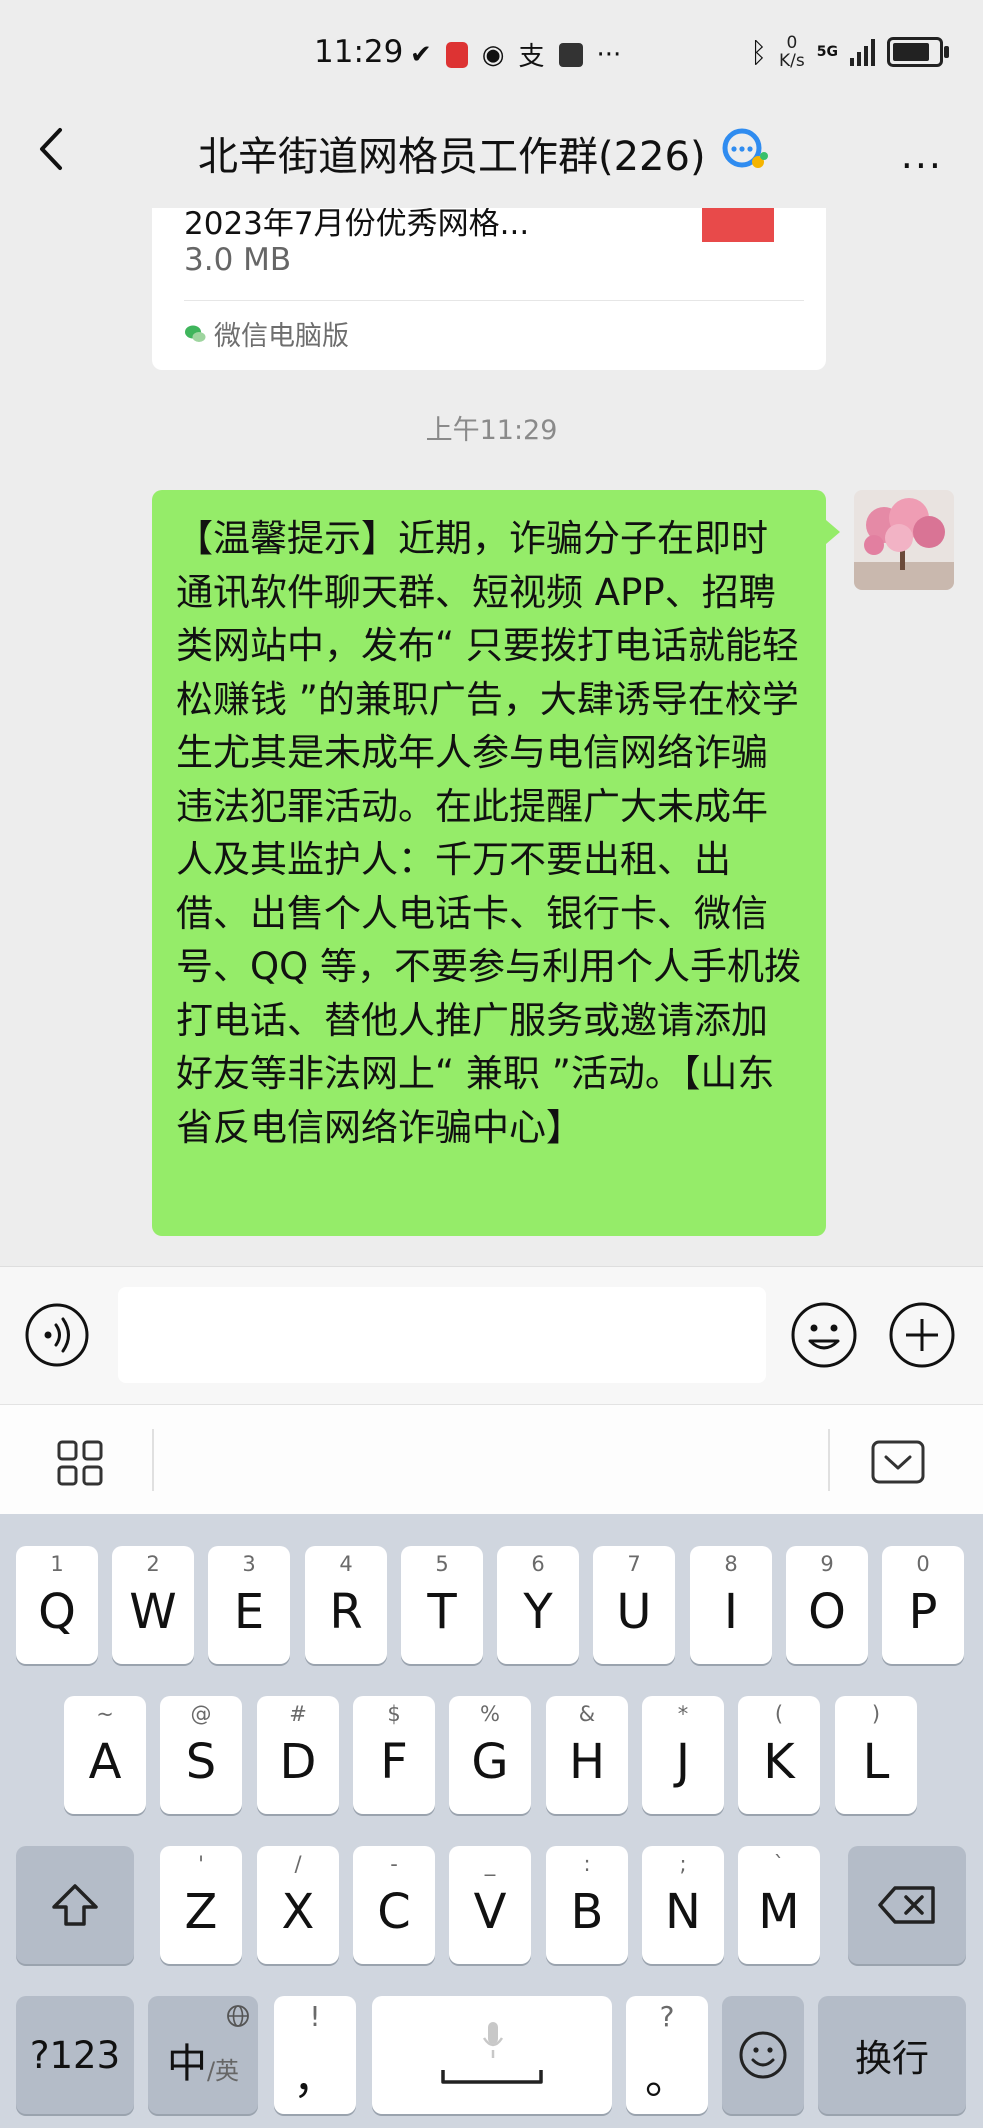 This screenshot has height=2128, width=983. What do you see at coordinates (493, 54) in the screenshot?
I see `soundwave-icon: ◉` at bounding box center [493, 54].